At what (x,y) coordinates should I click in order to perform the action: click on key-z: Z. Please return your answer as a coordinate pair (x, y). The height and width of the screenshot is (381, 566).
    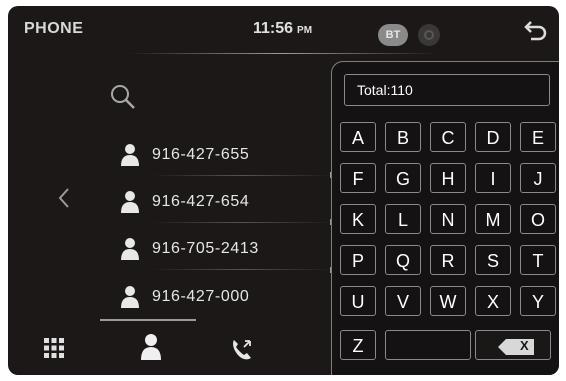
    Looking at the image, I should click on (358, 345).